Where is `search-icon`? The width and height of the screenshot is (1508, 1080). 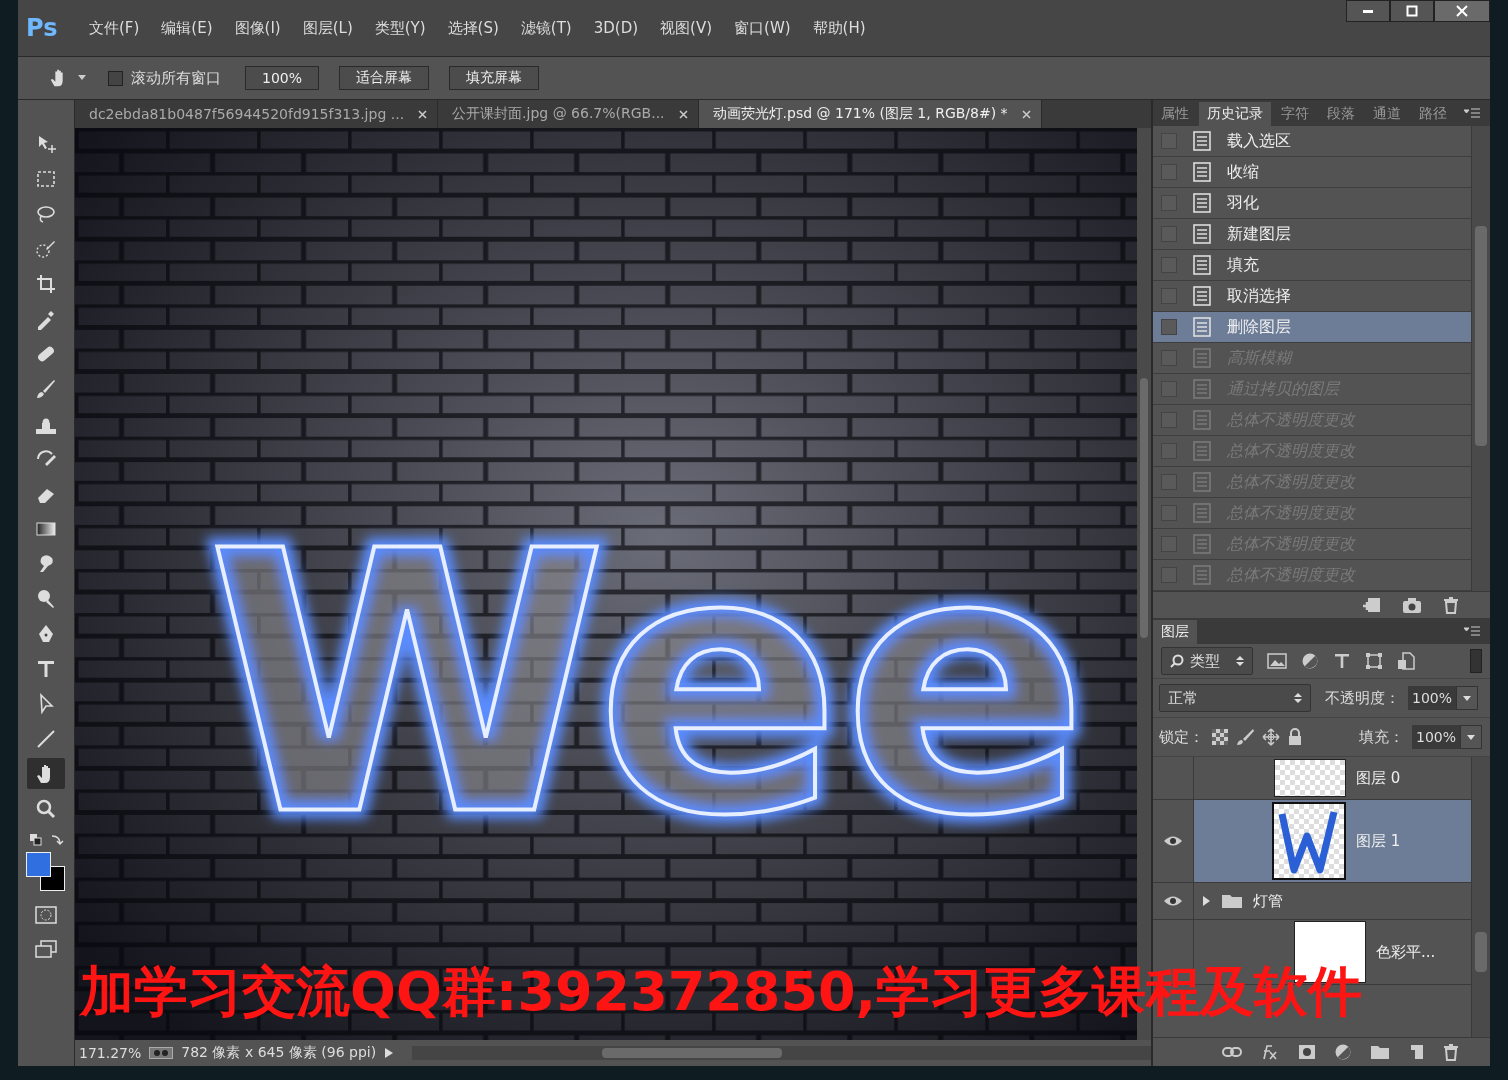 search-icon is located at coordinates (1177, 661).